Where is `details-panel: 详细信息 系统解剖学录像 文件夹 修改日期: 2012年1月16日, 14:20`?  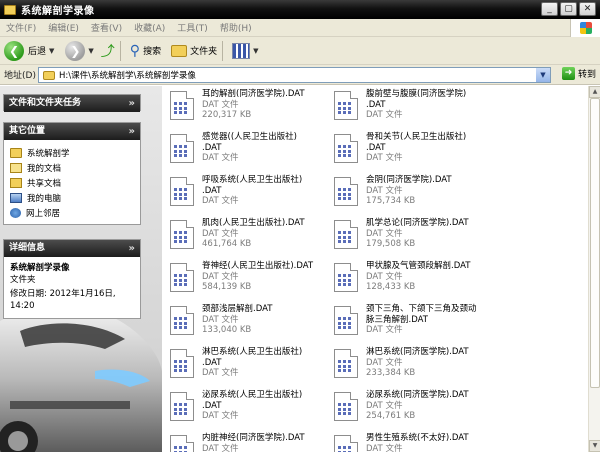 details-panel: 详细信息 系统解剖学录像 文件夹 修改日期: 2012年1月16日, 14:20 is located at coordinates (72, 279).